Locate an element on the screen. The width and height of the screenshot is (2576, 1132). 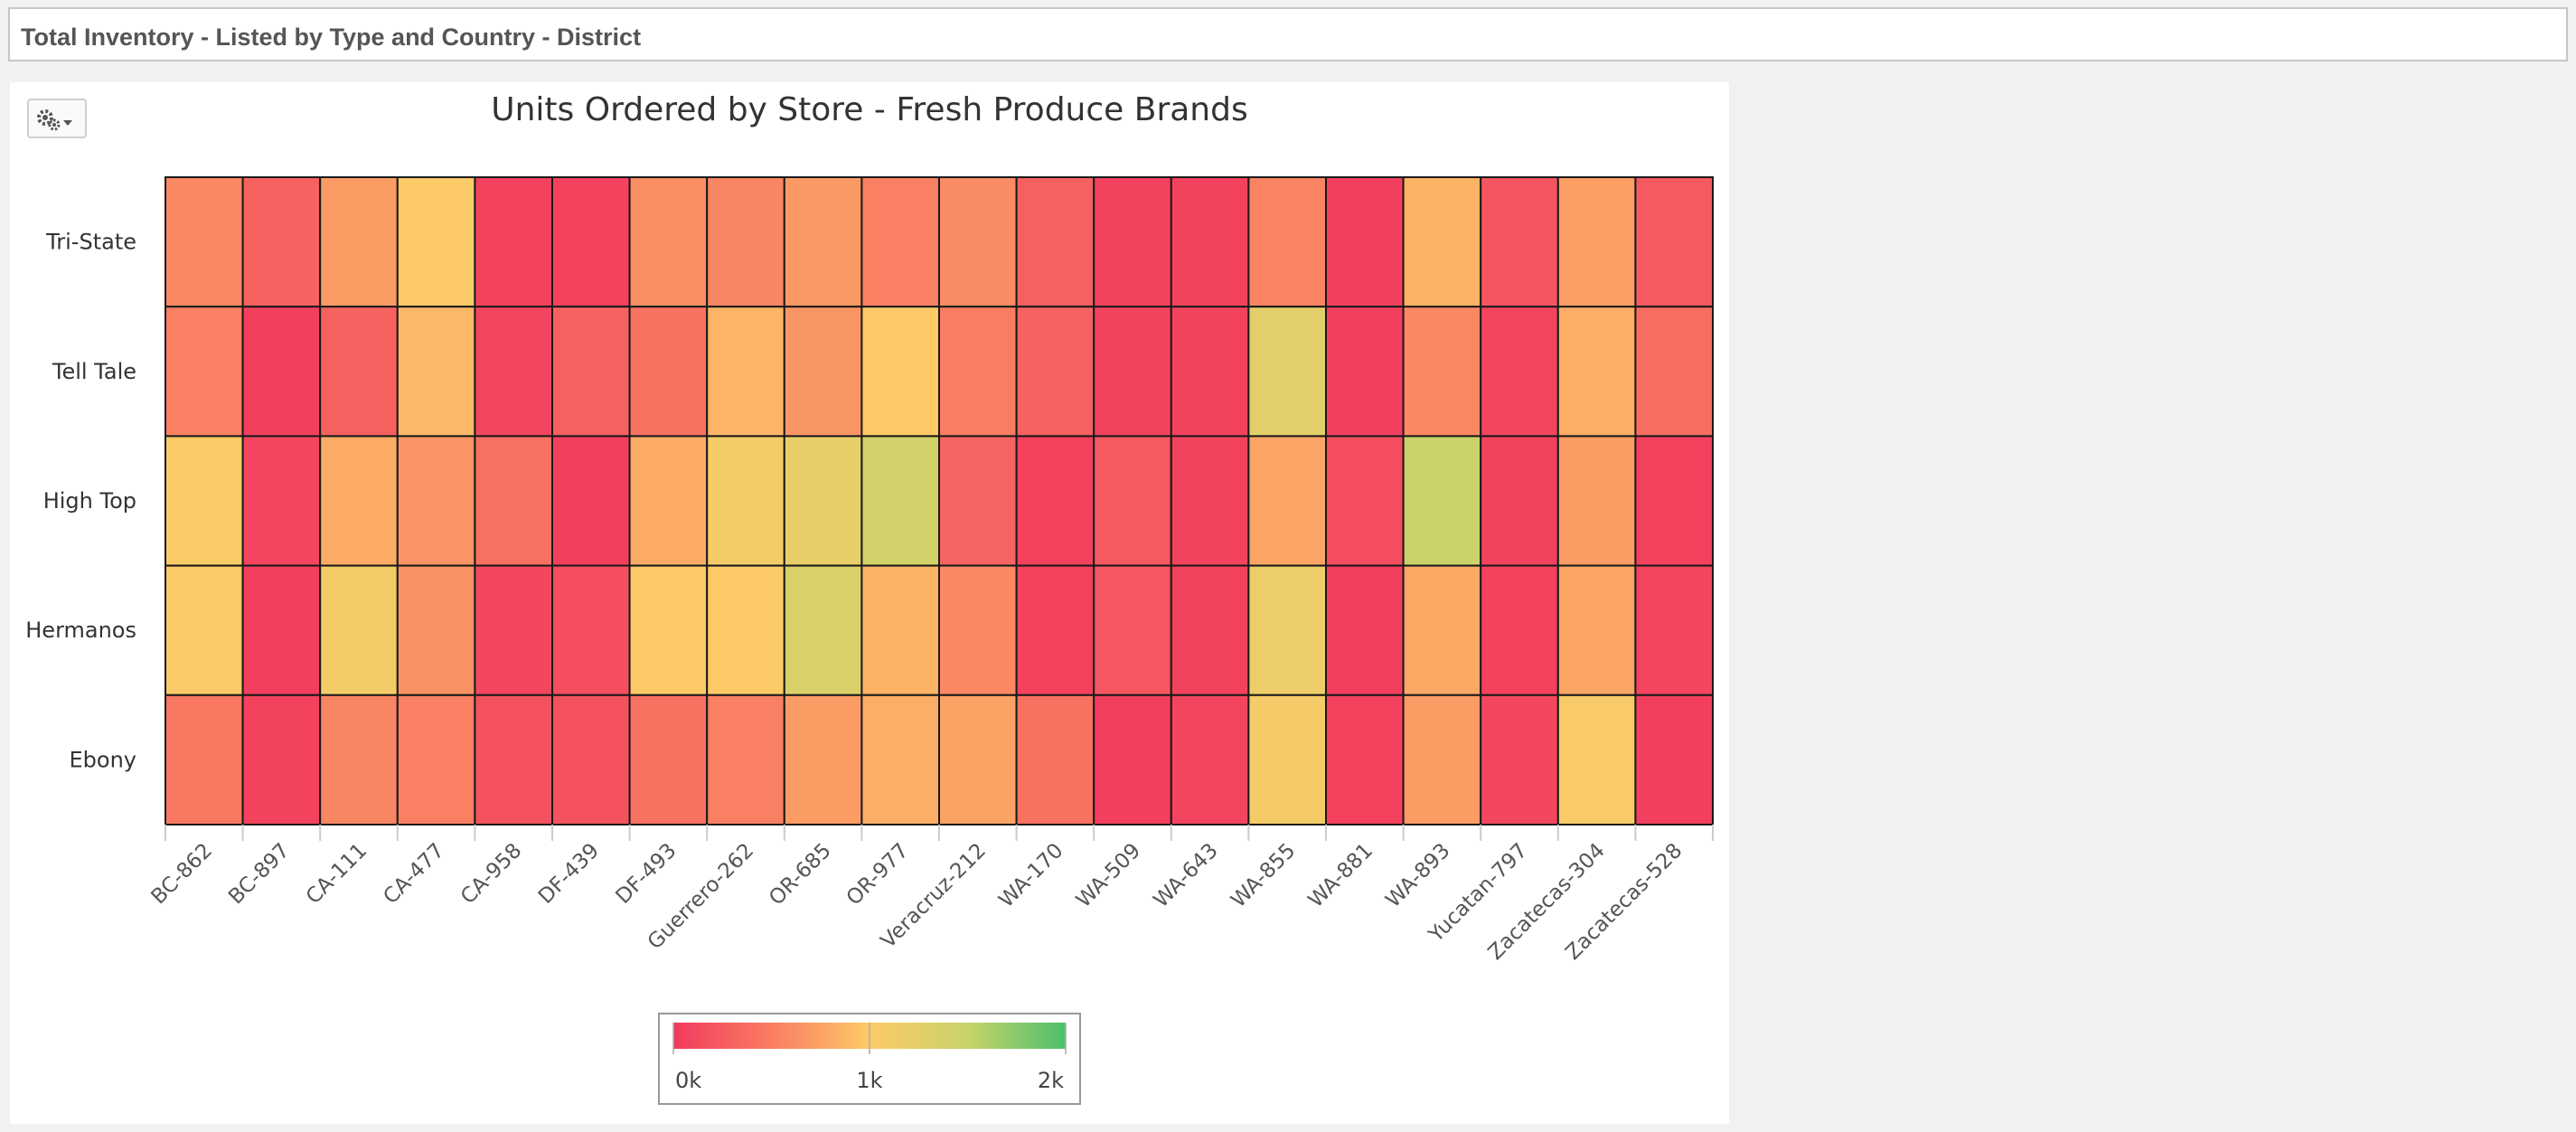
chart-menu-button is located at coordinates (57, 118).